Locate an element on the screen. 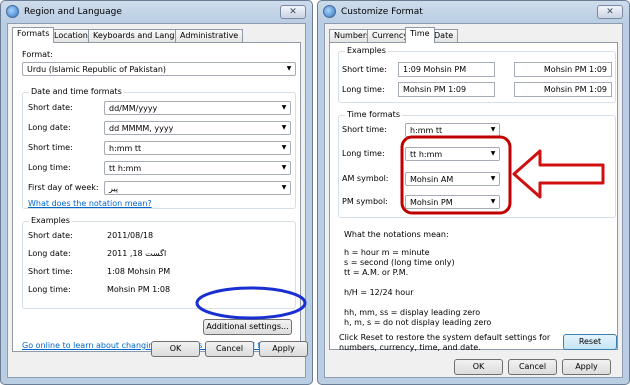 This screenshot has width=630, height=385. notations-title: What the notations mean: is located at coordinates (396, 234).